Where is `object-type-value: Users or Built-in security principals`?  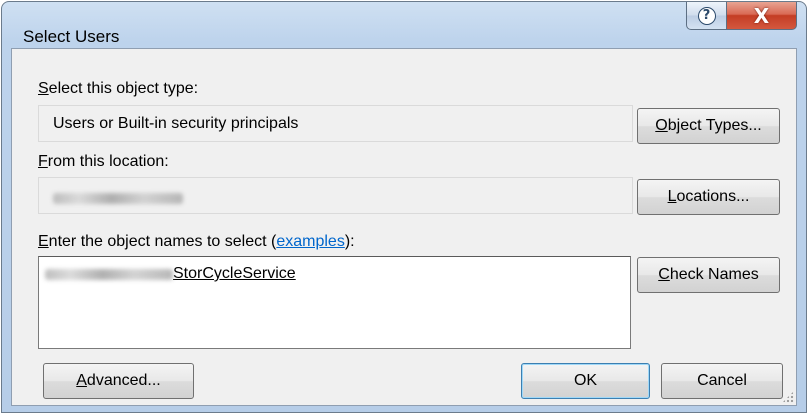
object-type-value: Users or Built-in security principals is located at coordinates (176, 123).